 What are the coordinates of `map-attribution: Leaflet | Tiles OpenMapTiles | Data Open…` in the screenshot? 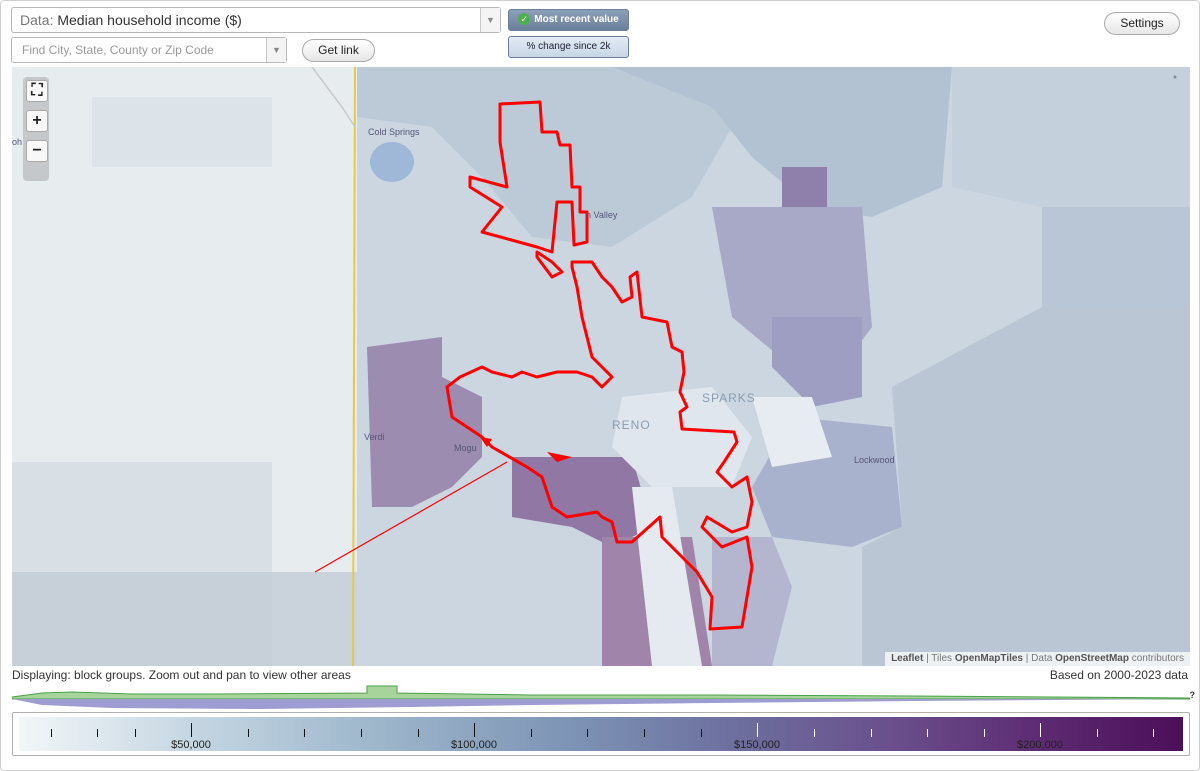 It's located at (1037, 659).